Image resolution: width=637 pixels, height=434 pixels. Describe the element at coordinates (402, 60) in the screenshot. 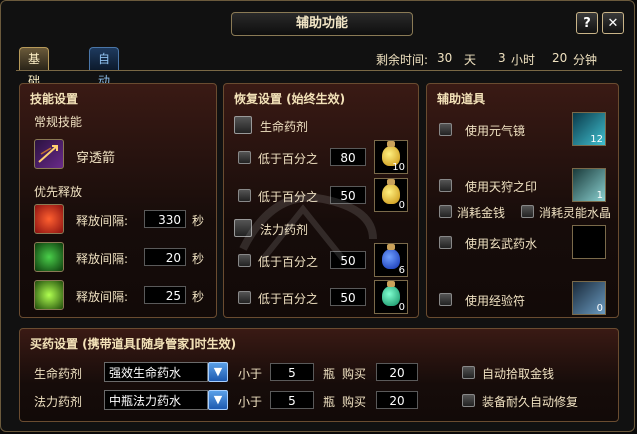

I see `remaining-time-label: 剩余时间:` at that location.